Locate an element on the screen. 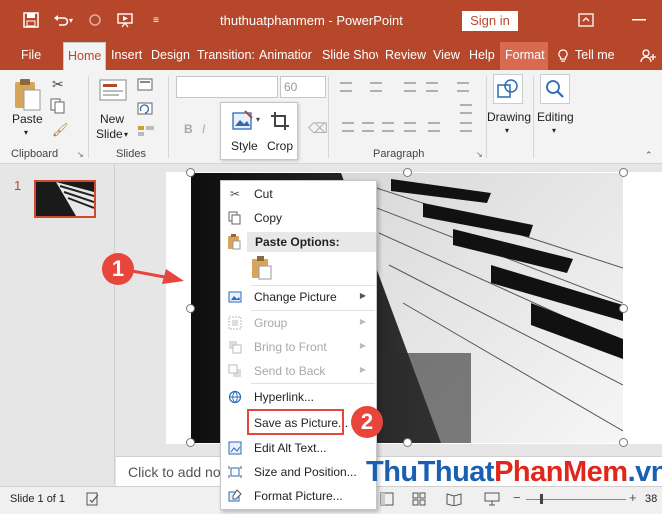 This screenshot has height=514, width=662. drawing-dropdown-icon: ▾ is located at coordinates (507, 130).